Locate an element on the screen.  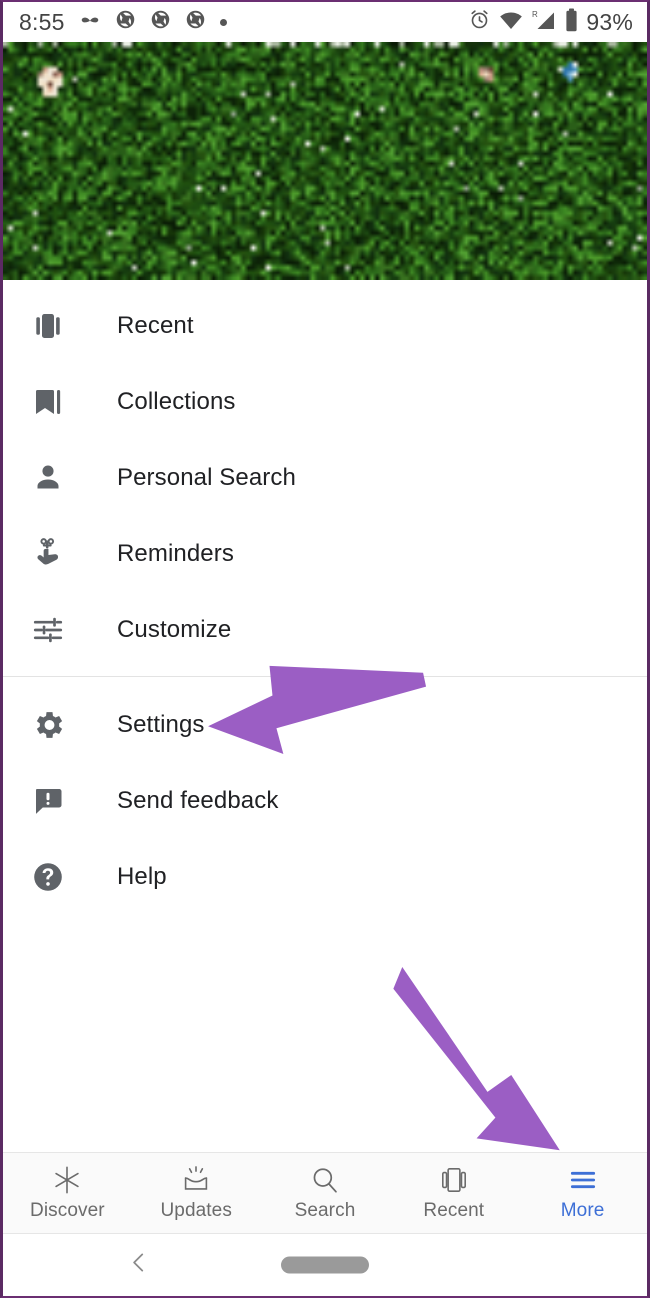
inbox-rays-icon is located at coordinates (196, 1180).